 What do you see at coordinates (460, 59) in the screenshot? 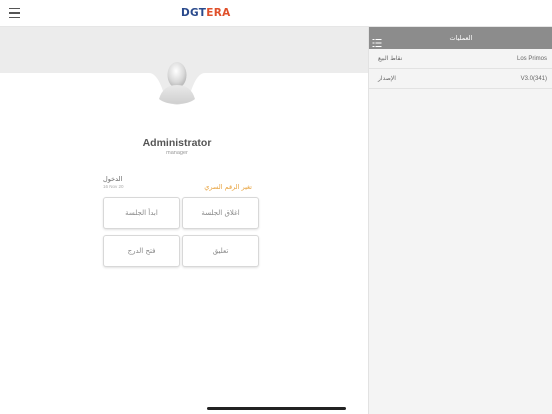
I see `list-item: نقاط البيع Los Primos` at bounding box center [460, 59].